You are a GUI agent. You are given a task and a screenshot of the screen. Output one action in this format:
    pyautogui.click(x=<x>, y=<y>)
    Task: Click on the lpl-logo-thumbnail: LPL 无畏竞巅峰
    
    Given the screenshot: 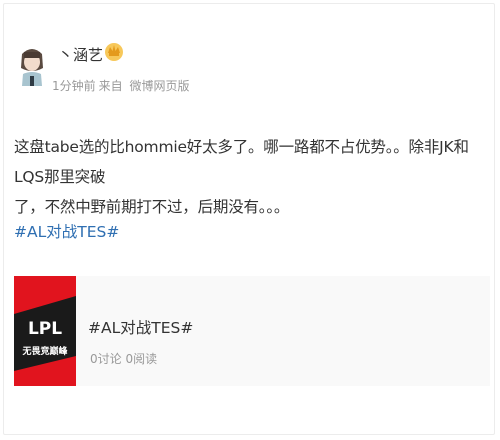 What is the action you would take?
    pyautogui.click(x=45, y=331)
    